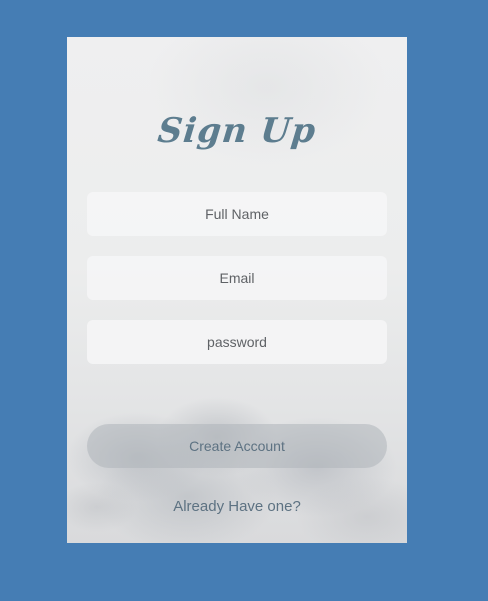  What do you see at coordinates (237, 342) in the screenshot?
I see `password-input` at bounding box center [237, 342].